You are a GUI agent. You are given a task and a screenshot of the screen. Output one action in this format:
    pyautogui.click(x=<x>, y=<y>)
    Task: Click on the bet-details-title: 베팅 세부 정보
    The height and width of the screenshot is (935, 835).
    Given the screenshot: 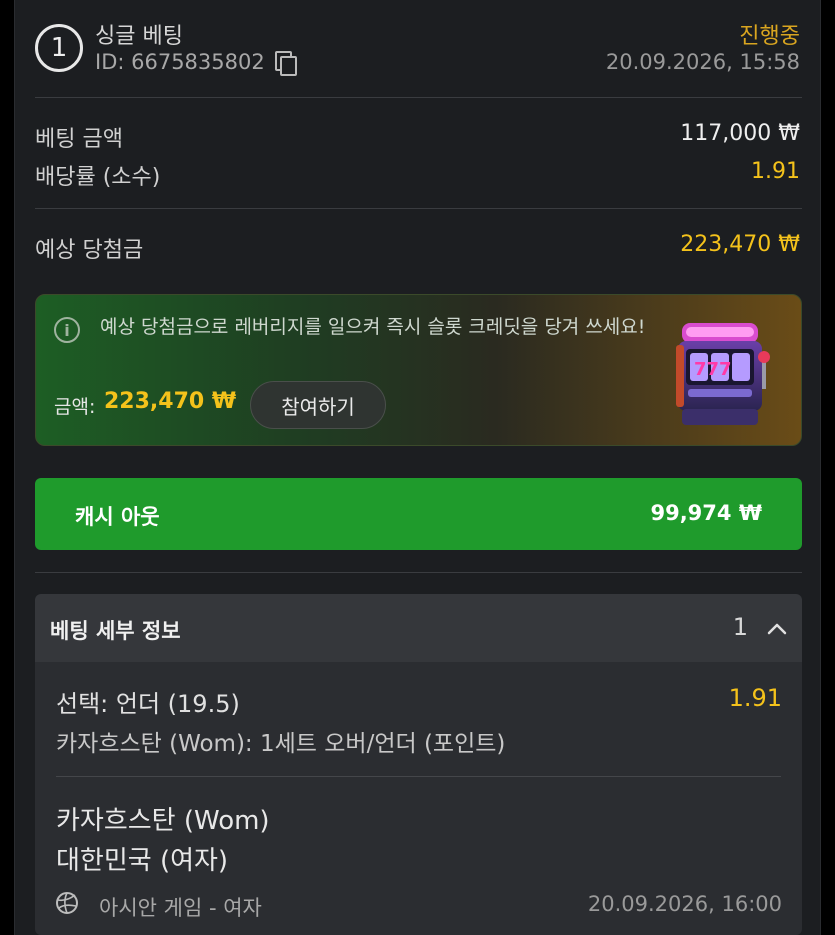 What is the action you would take?
    pyautogui.click(x=115, y=631)
    